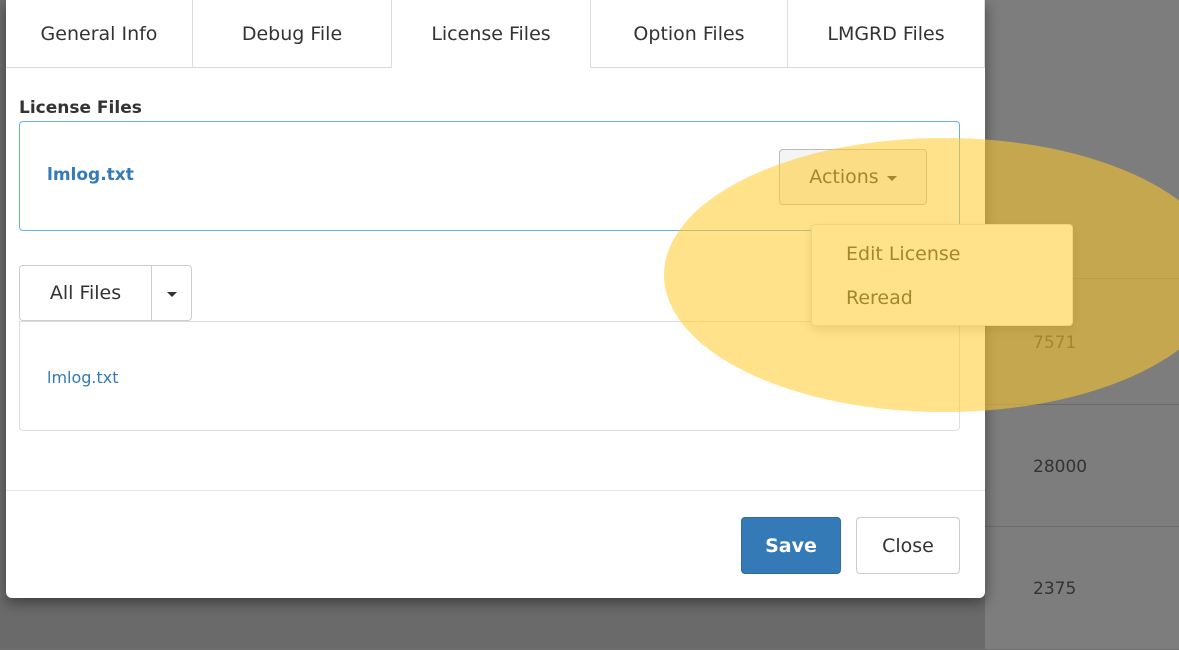 The width and height of the screenshot is (1179, 650). Describe the element at coordinates (99, 34) in the screenshot. I see `tab-general-info: General Info` at that location.